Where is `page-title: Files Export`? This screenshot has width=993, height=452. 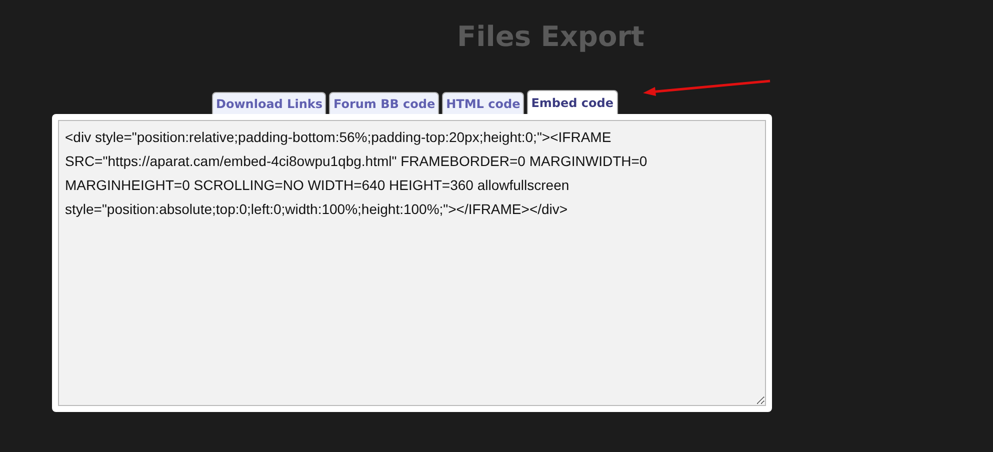
page-title: Files Export is located at coordinates (550, 37).